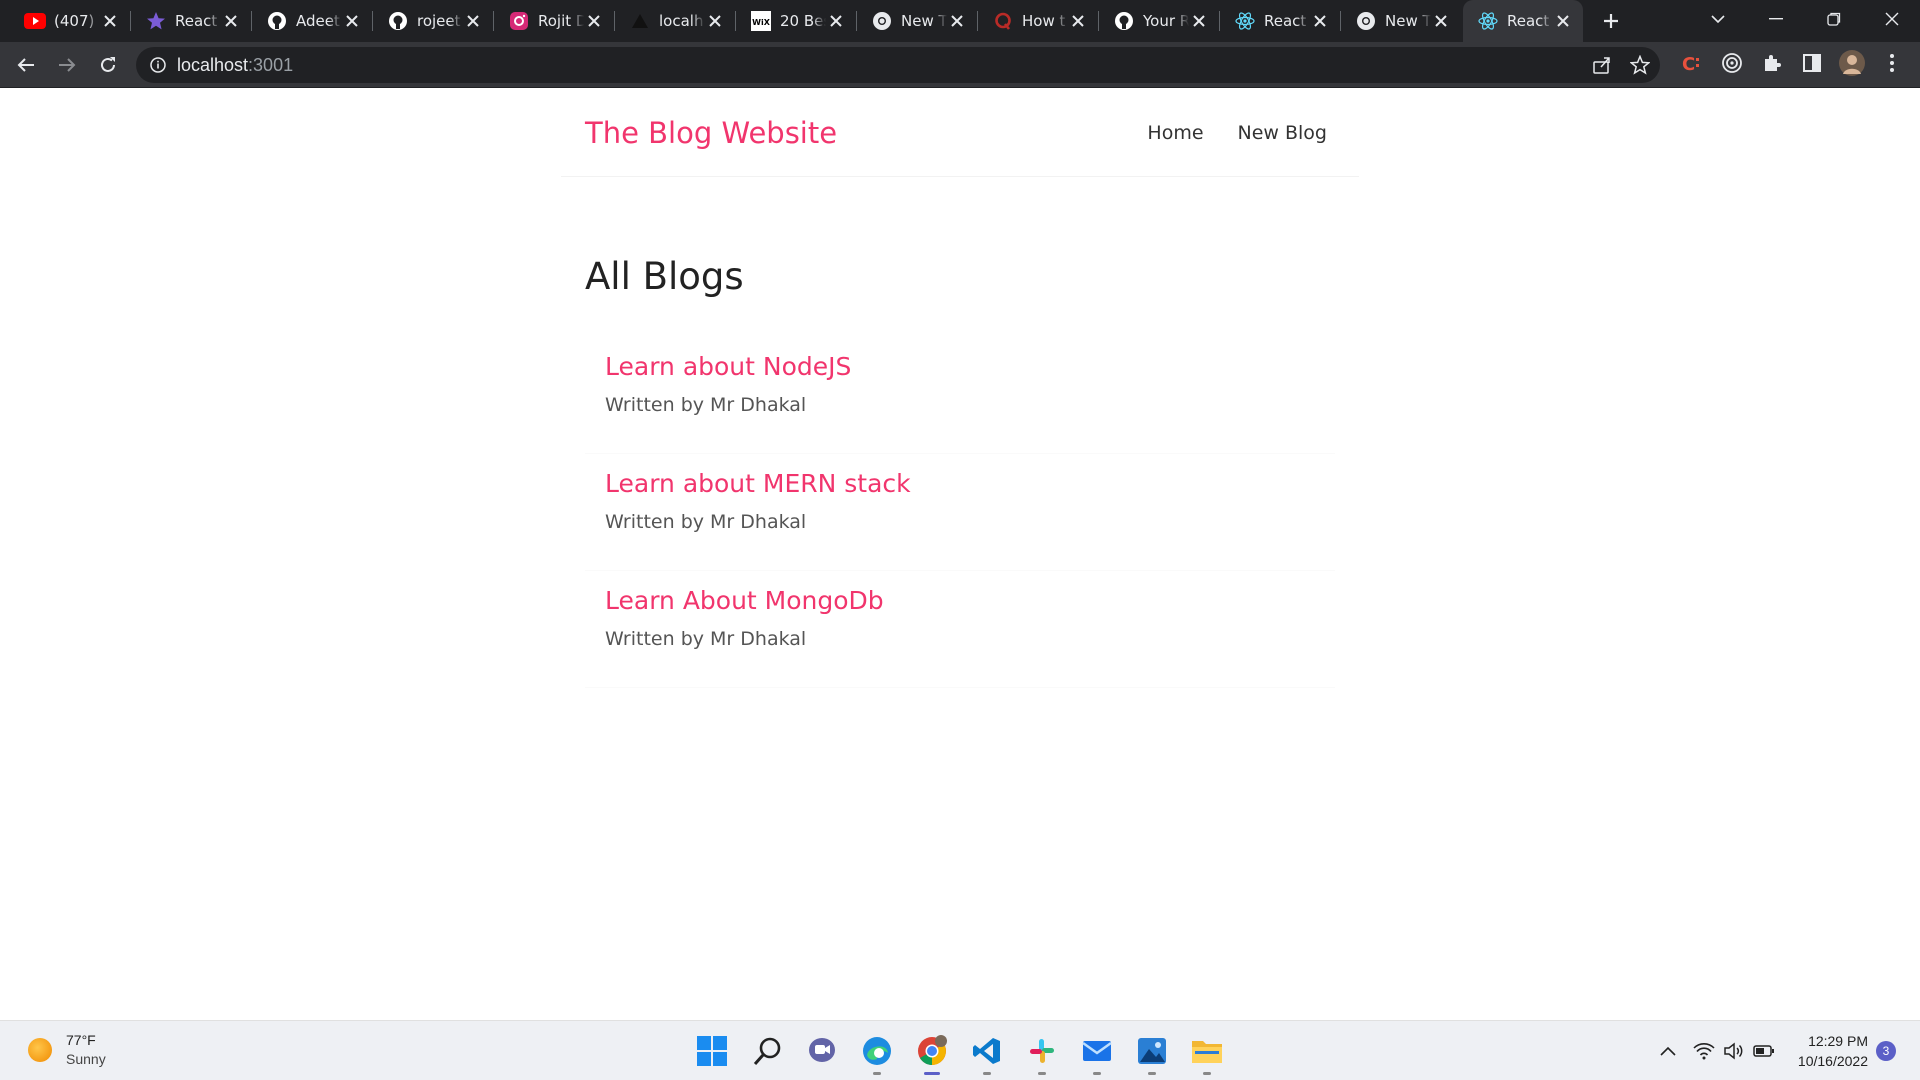  Describe the element at coordinates (664, 276) in the screenshot. I see `page-title: All Blogs` at that location.